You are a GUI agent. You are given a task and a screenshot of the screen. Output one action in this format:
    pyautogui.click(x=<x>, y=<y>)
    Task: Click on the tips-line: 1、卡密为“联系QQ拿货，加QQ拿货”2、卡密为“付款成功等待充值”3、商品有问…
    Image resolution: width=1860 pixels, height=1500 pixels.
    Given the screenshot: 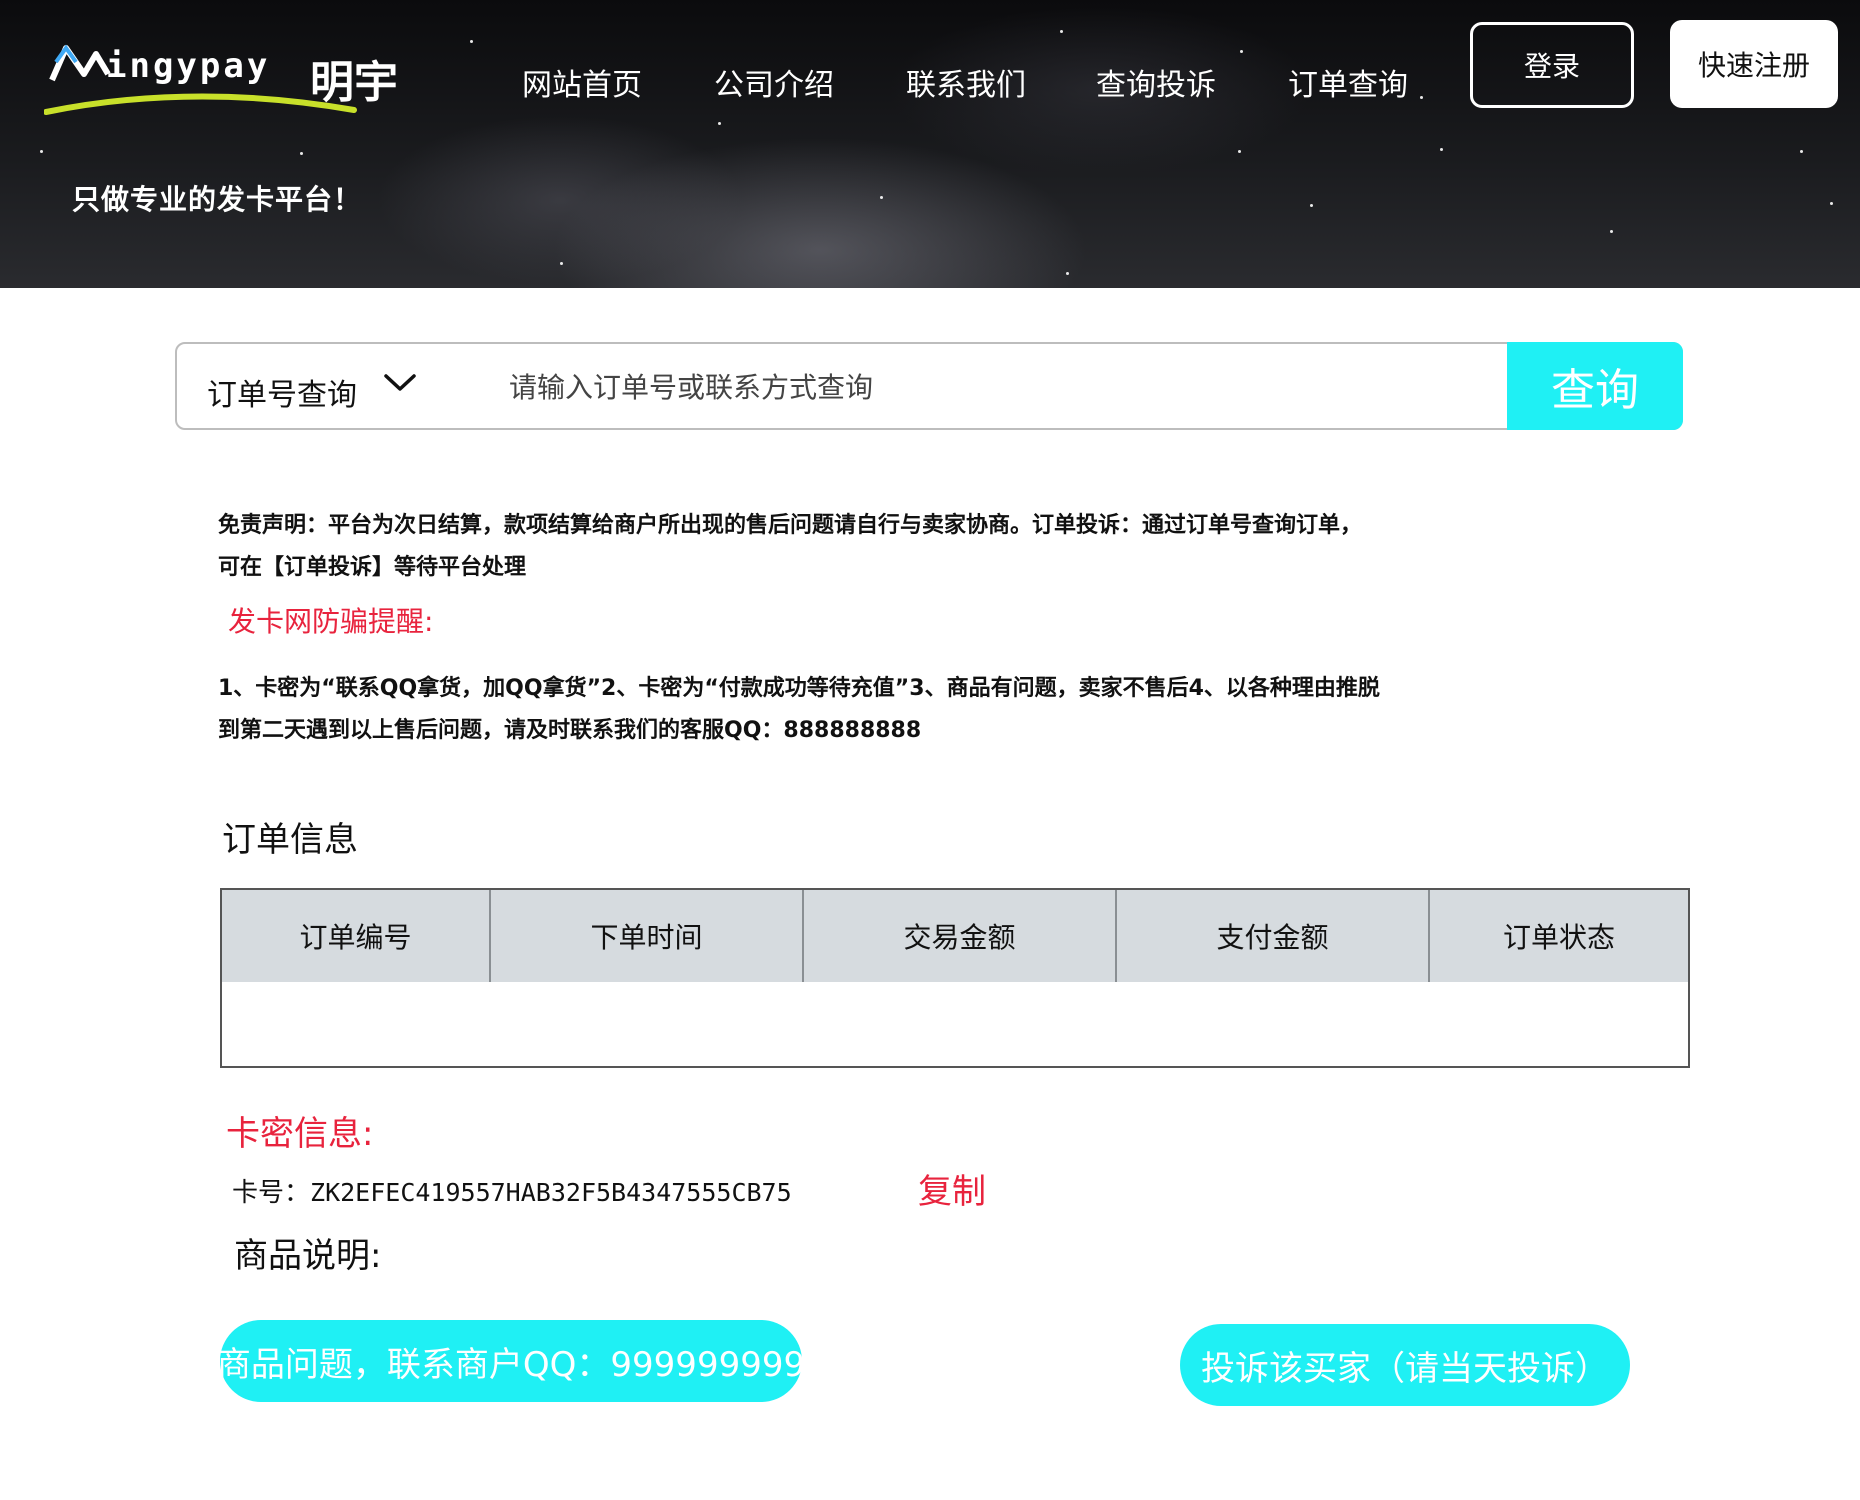 What is the action you would take?
    pyautogui.click(x=799, y=688)
    